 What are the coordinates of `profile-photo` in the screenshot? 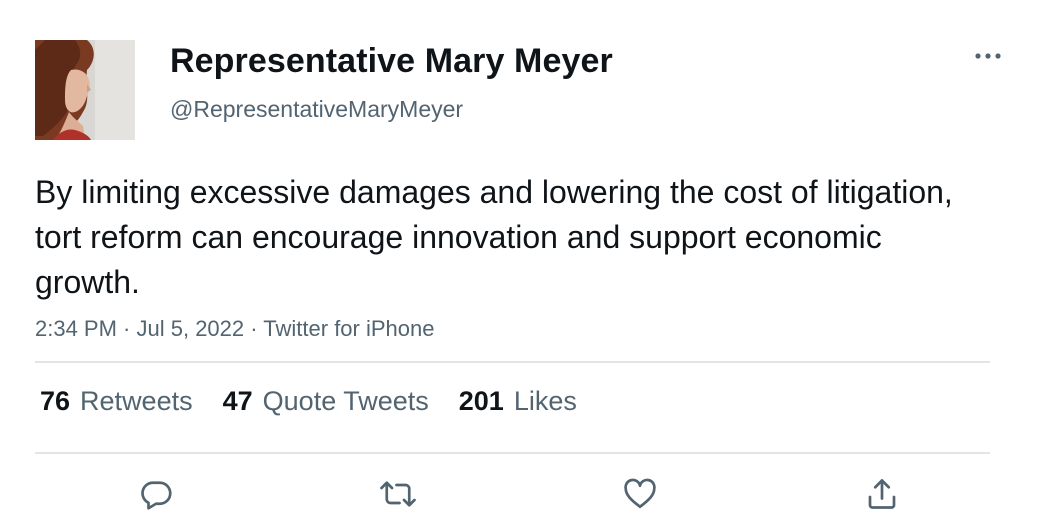 It's located at (85, 90).